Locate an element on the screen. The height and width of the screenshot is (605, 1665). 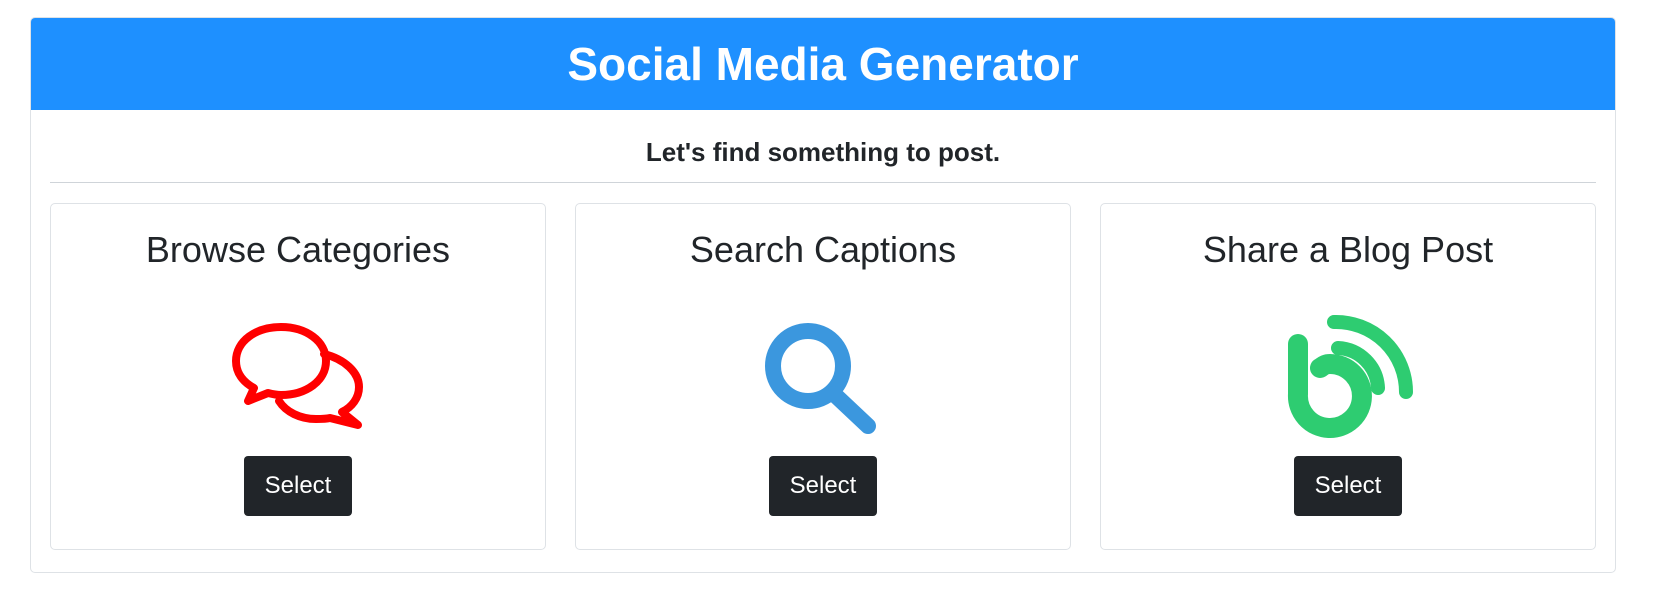
page-header: Social Media Generator is located at coordinates (823, 64).